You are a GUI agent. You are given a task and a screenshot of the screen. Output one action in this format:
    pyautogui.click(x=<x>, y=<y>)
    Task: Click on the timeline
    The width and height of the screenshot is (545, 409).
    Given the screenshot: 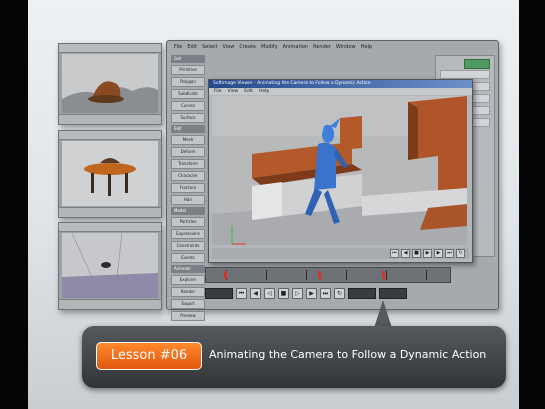 What is the action you would take?
    pyautogui.click(x=328, y=275)
    